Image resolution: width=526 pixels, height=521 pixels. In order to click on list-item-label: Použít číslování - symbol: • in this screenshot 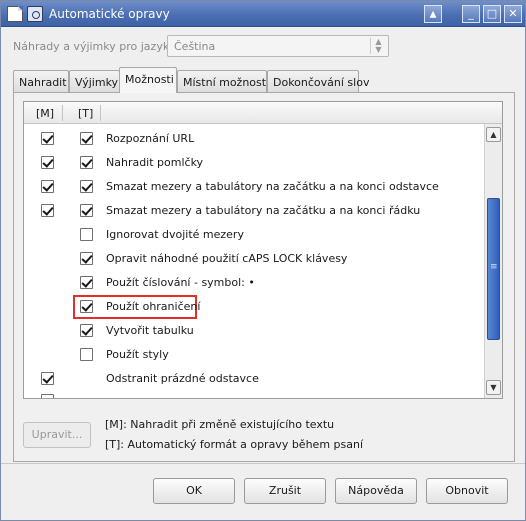, I will do `click(180, 282)`.